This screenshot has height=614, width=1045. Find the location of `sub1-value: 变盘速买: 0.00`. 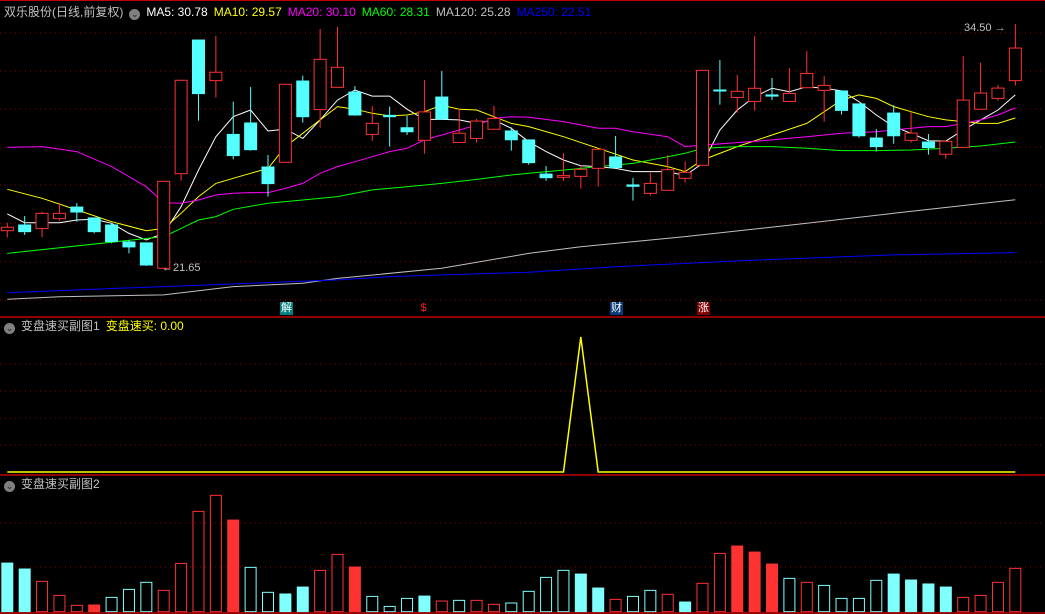

sub1-value: 变盘速买: 0.00 is located at coordinates (144, 326).